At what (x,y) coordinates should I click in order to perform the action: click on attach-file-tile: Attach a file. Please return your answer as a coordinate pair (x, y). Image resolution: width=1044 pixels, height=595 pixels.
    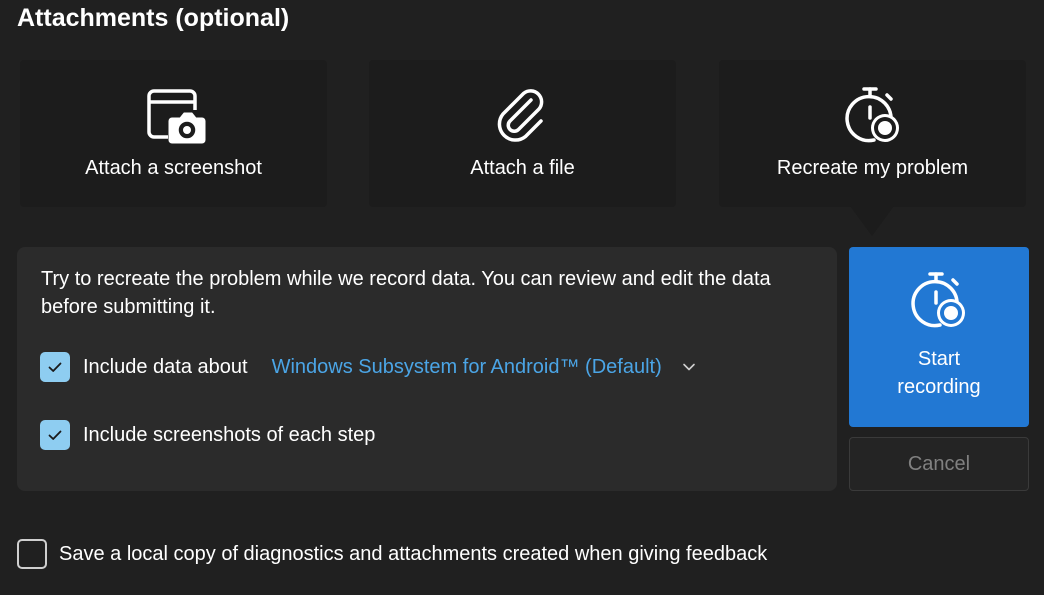
    Looking at the image, I should click on (522, 133).